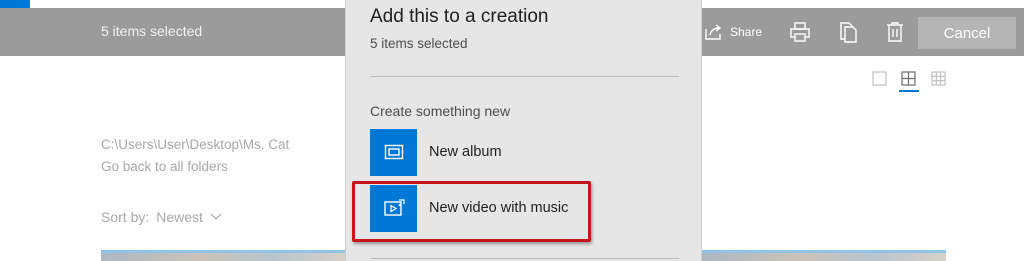 The image size is (1024, 261). What do you see at coordinates (909, 91) in the screenshot?
I see `view-selected-indicator` at bounding box center [909, 91].